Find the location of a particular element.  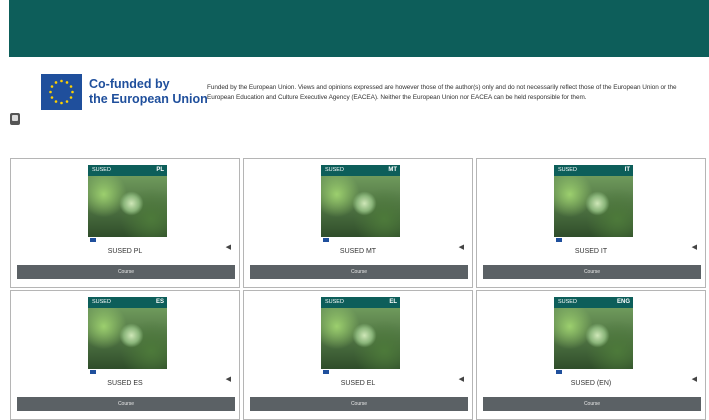

course-card: SUSED ENG SUSED (EN) ◀ Course is located at coordinates (591, 355).